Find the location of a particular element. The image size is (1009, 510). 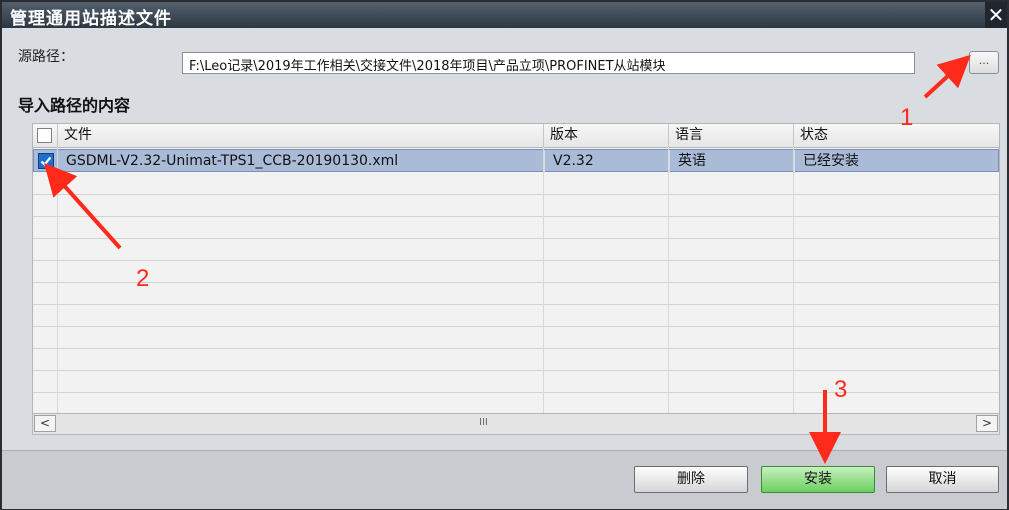

scroll-left-button: < is located at coordinates (45, 423).